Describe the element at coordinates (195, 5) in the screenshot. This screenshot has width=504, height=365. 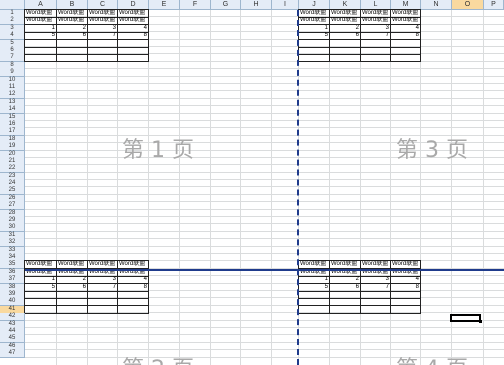
I see `column-header-f: F` at that location.